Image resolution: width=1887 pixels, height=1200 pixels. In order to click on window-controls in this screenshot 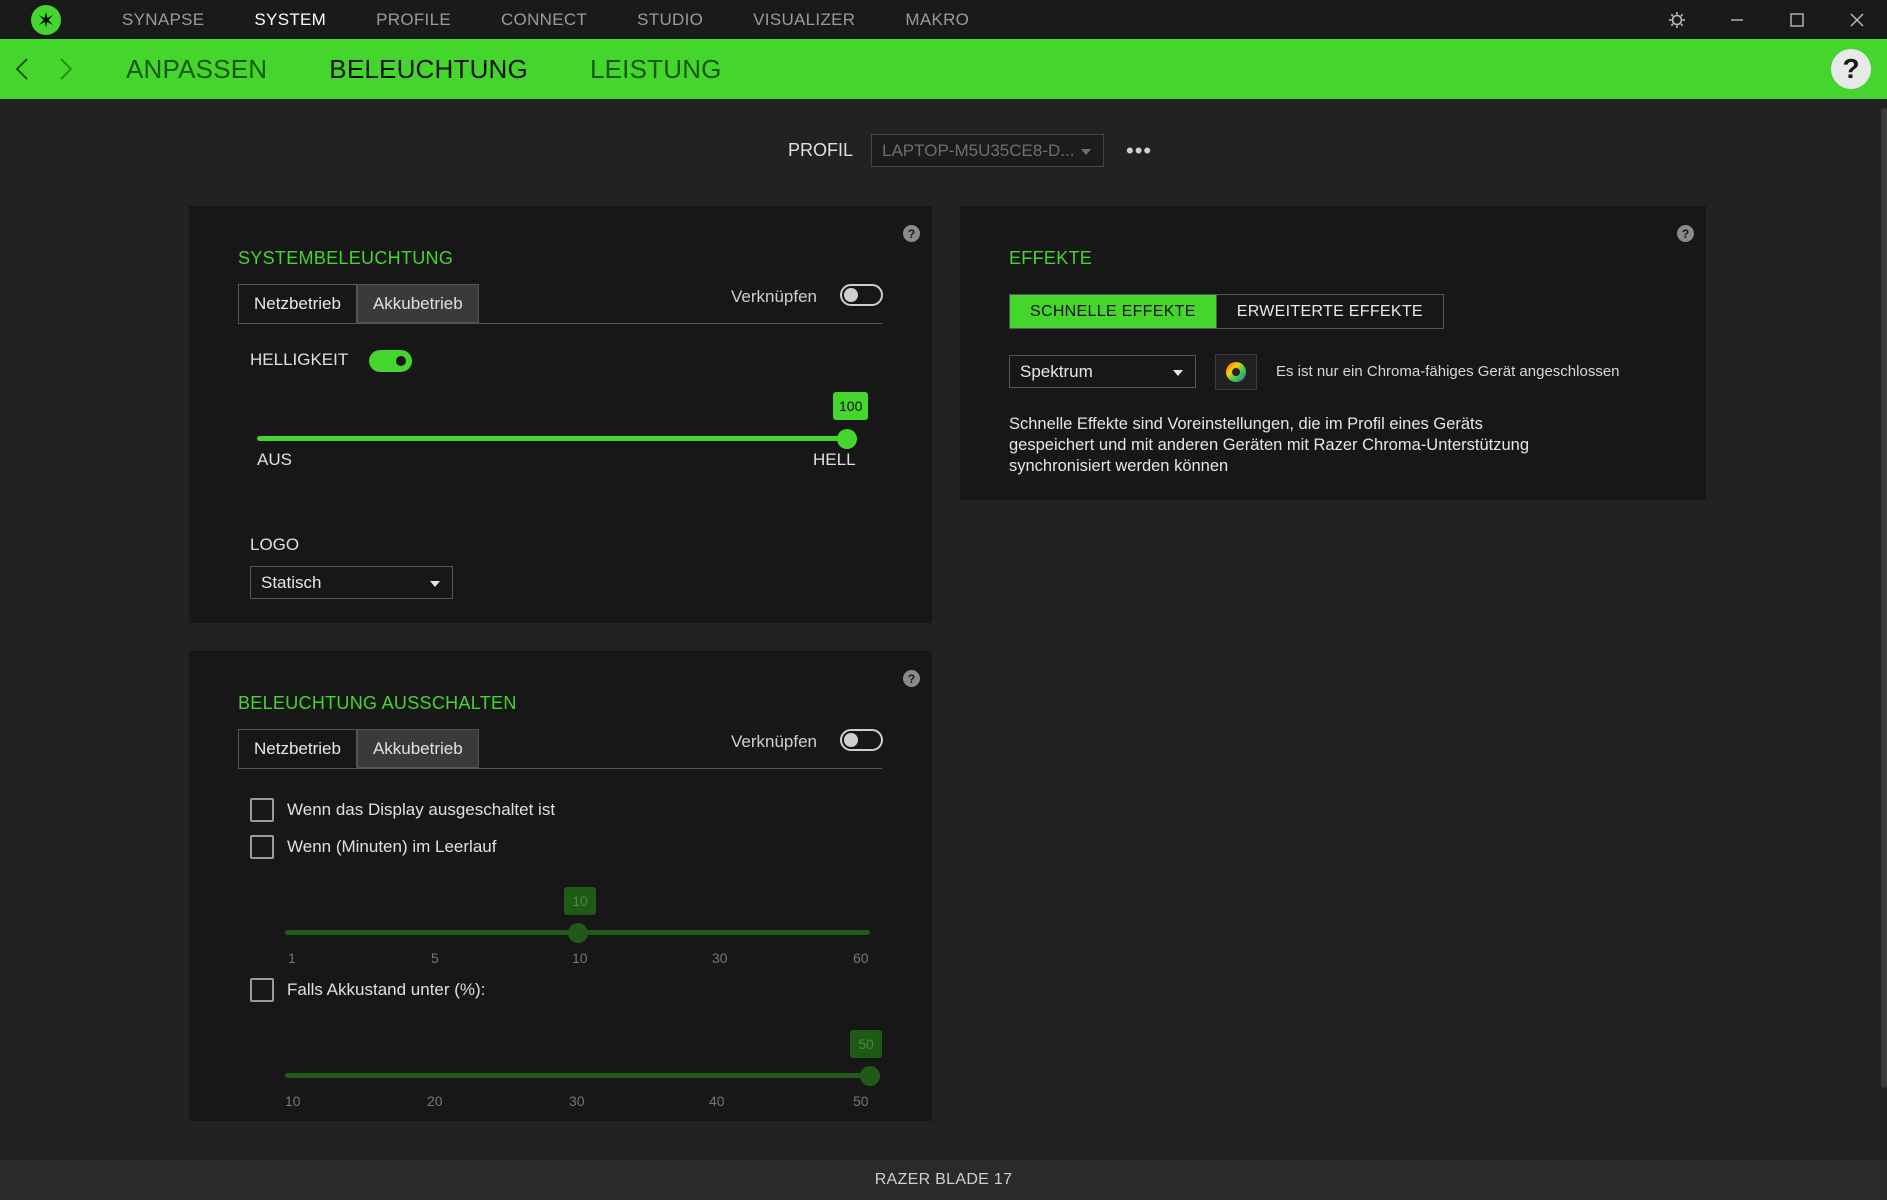, I will do `click(1767, 19)`.